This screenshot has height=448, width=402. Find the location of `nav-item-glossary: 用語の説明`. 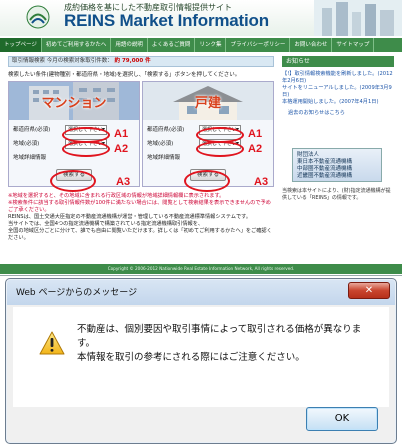

nav-item-glossary: 用語の説明 is located at coordinates (129, 45).